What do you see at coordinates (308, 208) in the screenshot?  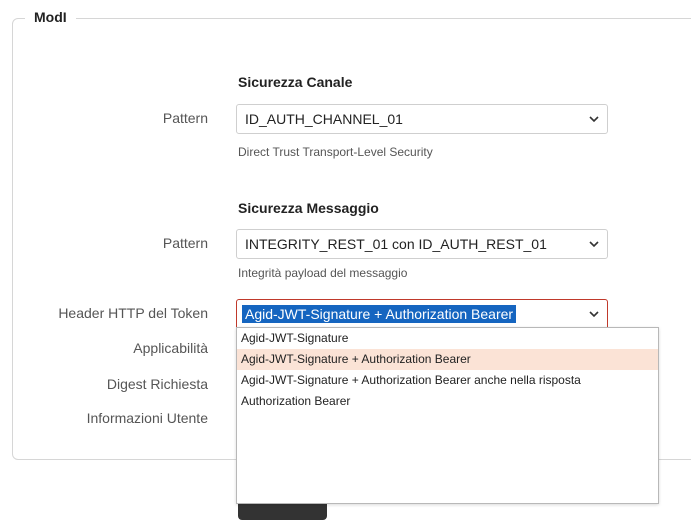 I see `section-title-messaggio: Sicurezza Messaggio` at bounding box center [308, 208].